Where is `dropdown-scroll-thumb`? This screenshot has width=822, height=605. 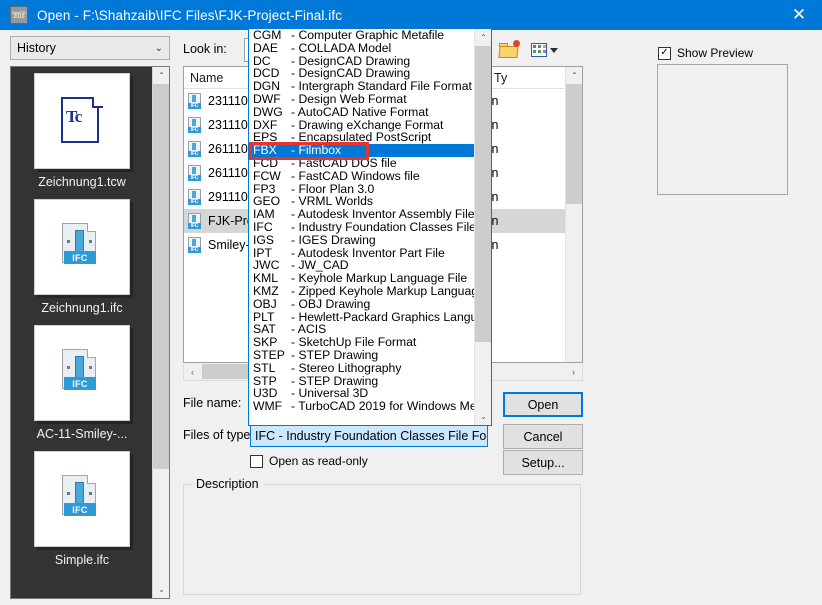 dropdown-scroll-thumb is located at coordinates (483, 194).